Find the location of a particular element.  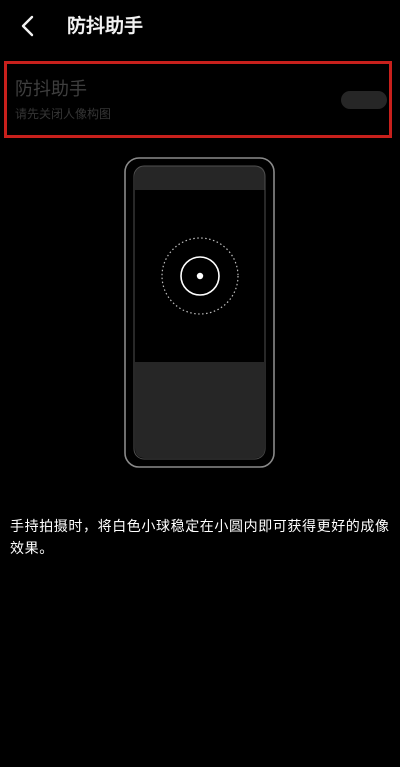

description-text: 手持拍摄时，将白色小球稳定在小圆内即可获得更好的成像效果。 is located at coordinates (200, 538).